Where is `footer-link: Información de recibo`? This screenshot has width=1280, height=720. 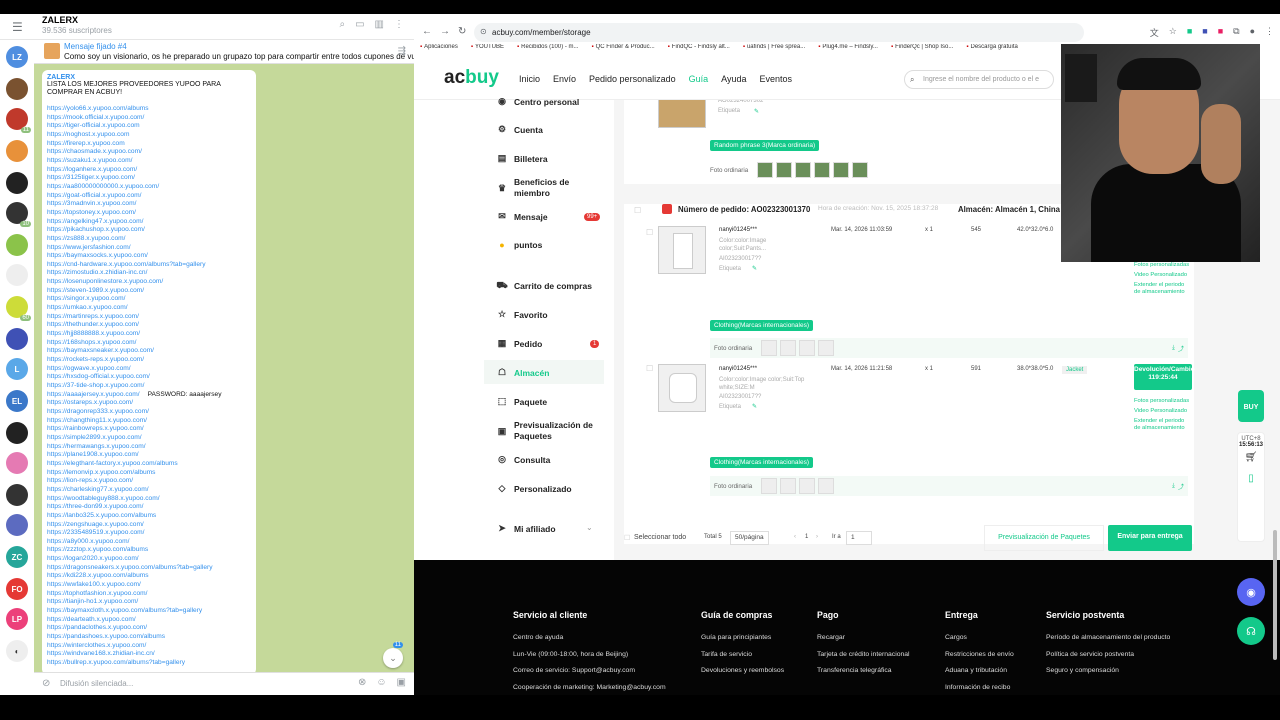
footer-link: Información de recibo is located at coordinates (979, 688).